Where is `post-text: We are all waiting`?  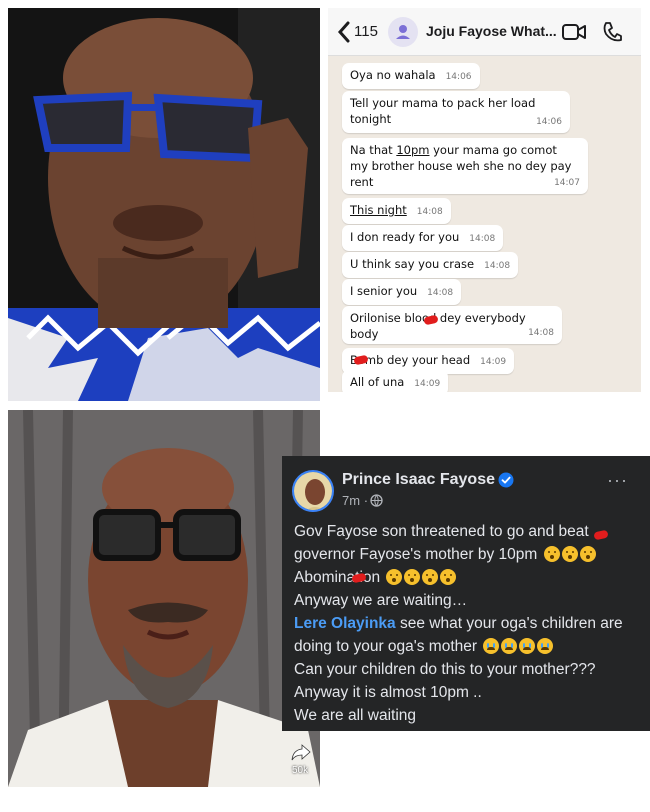
post-text: We are all waiting is located at coordinates (355, 715).